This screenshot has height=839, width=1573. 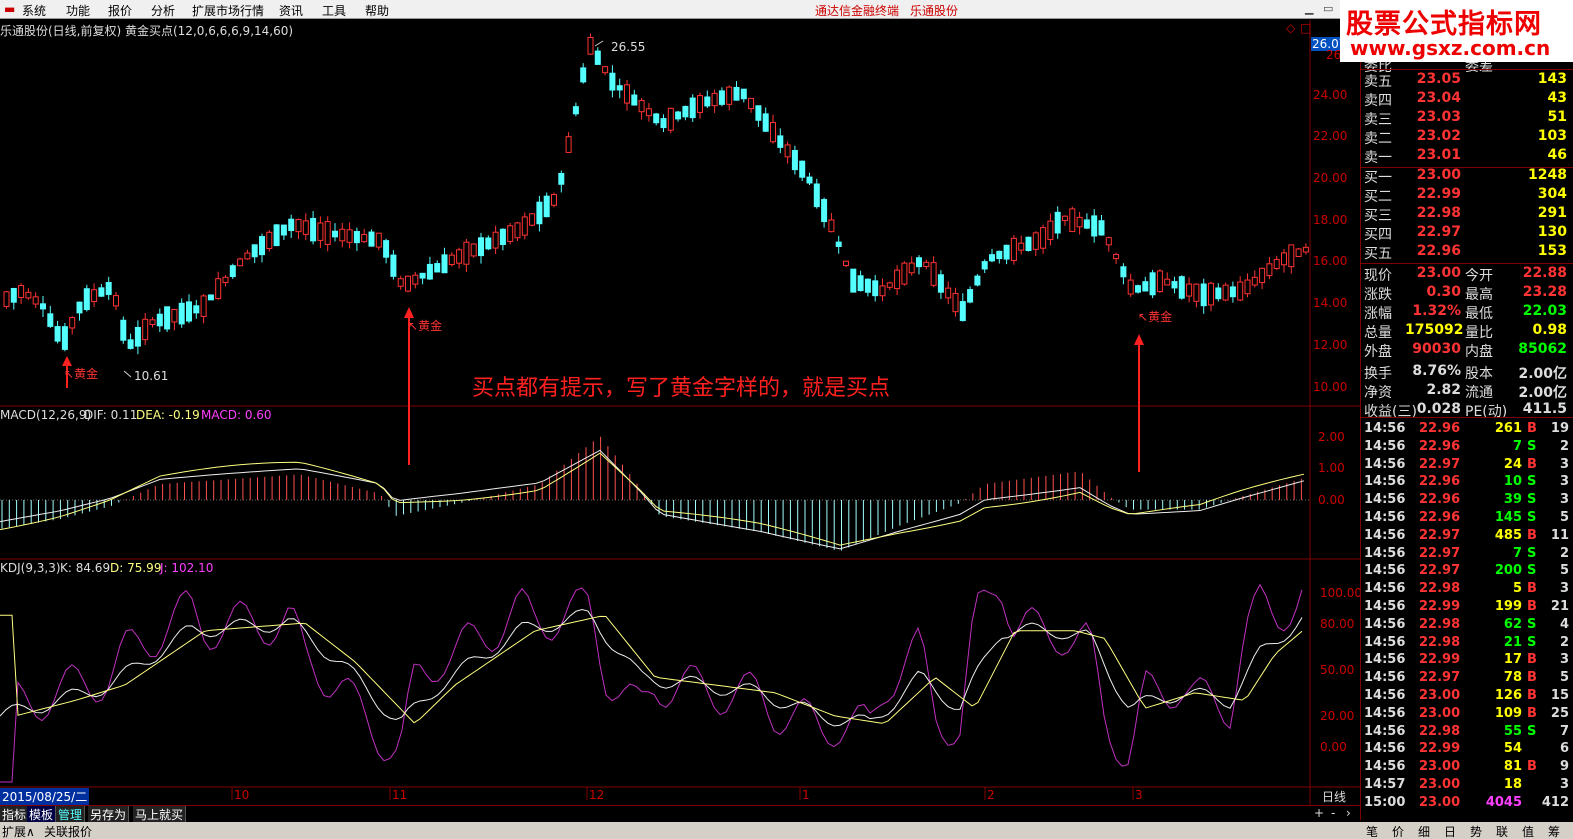 What do you see at coordinates (1309, 8) in the screenshot?
I see `minimize-icon: ▁` at bounding box center [1309, 8].